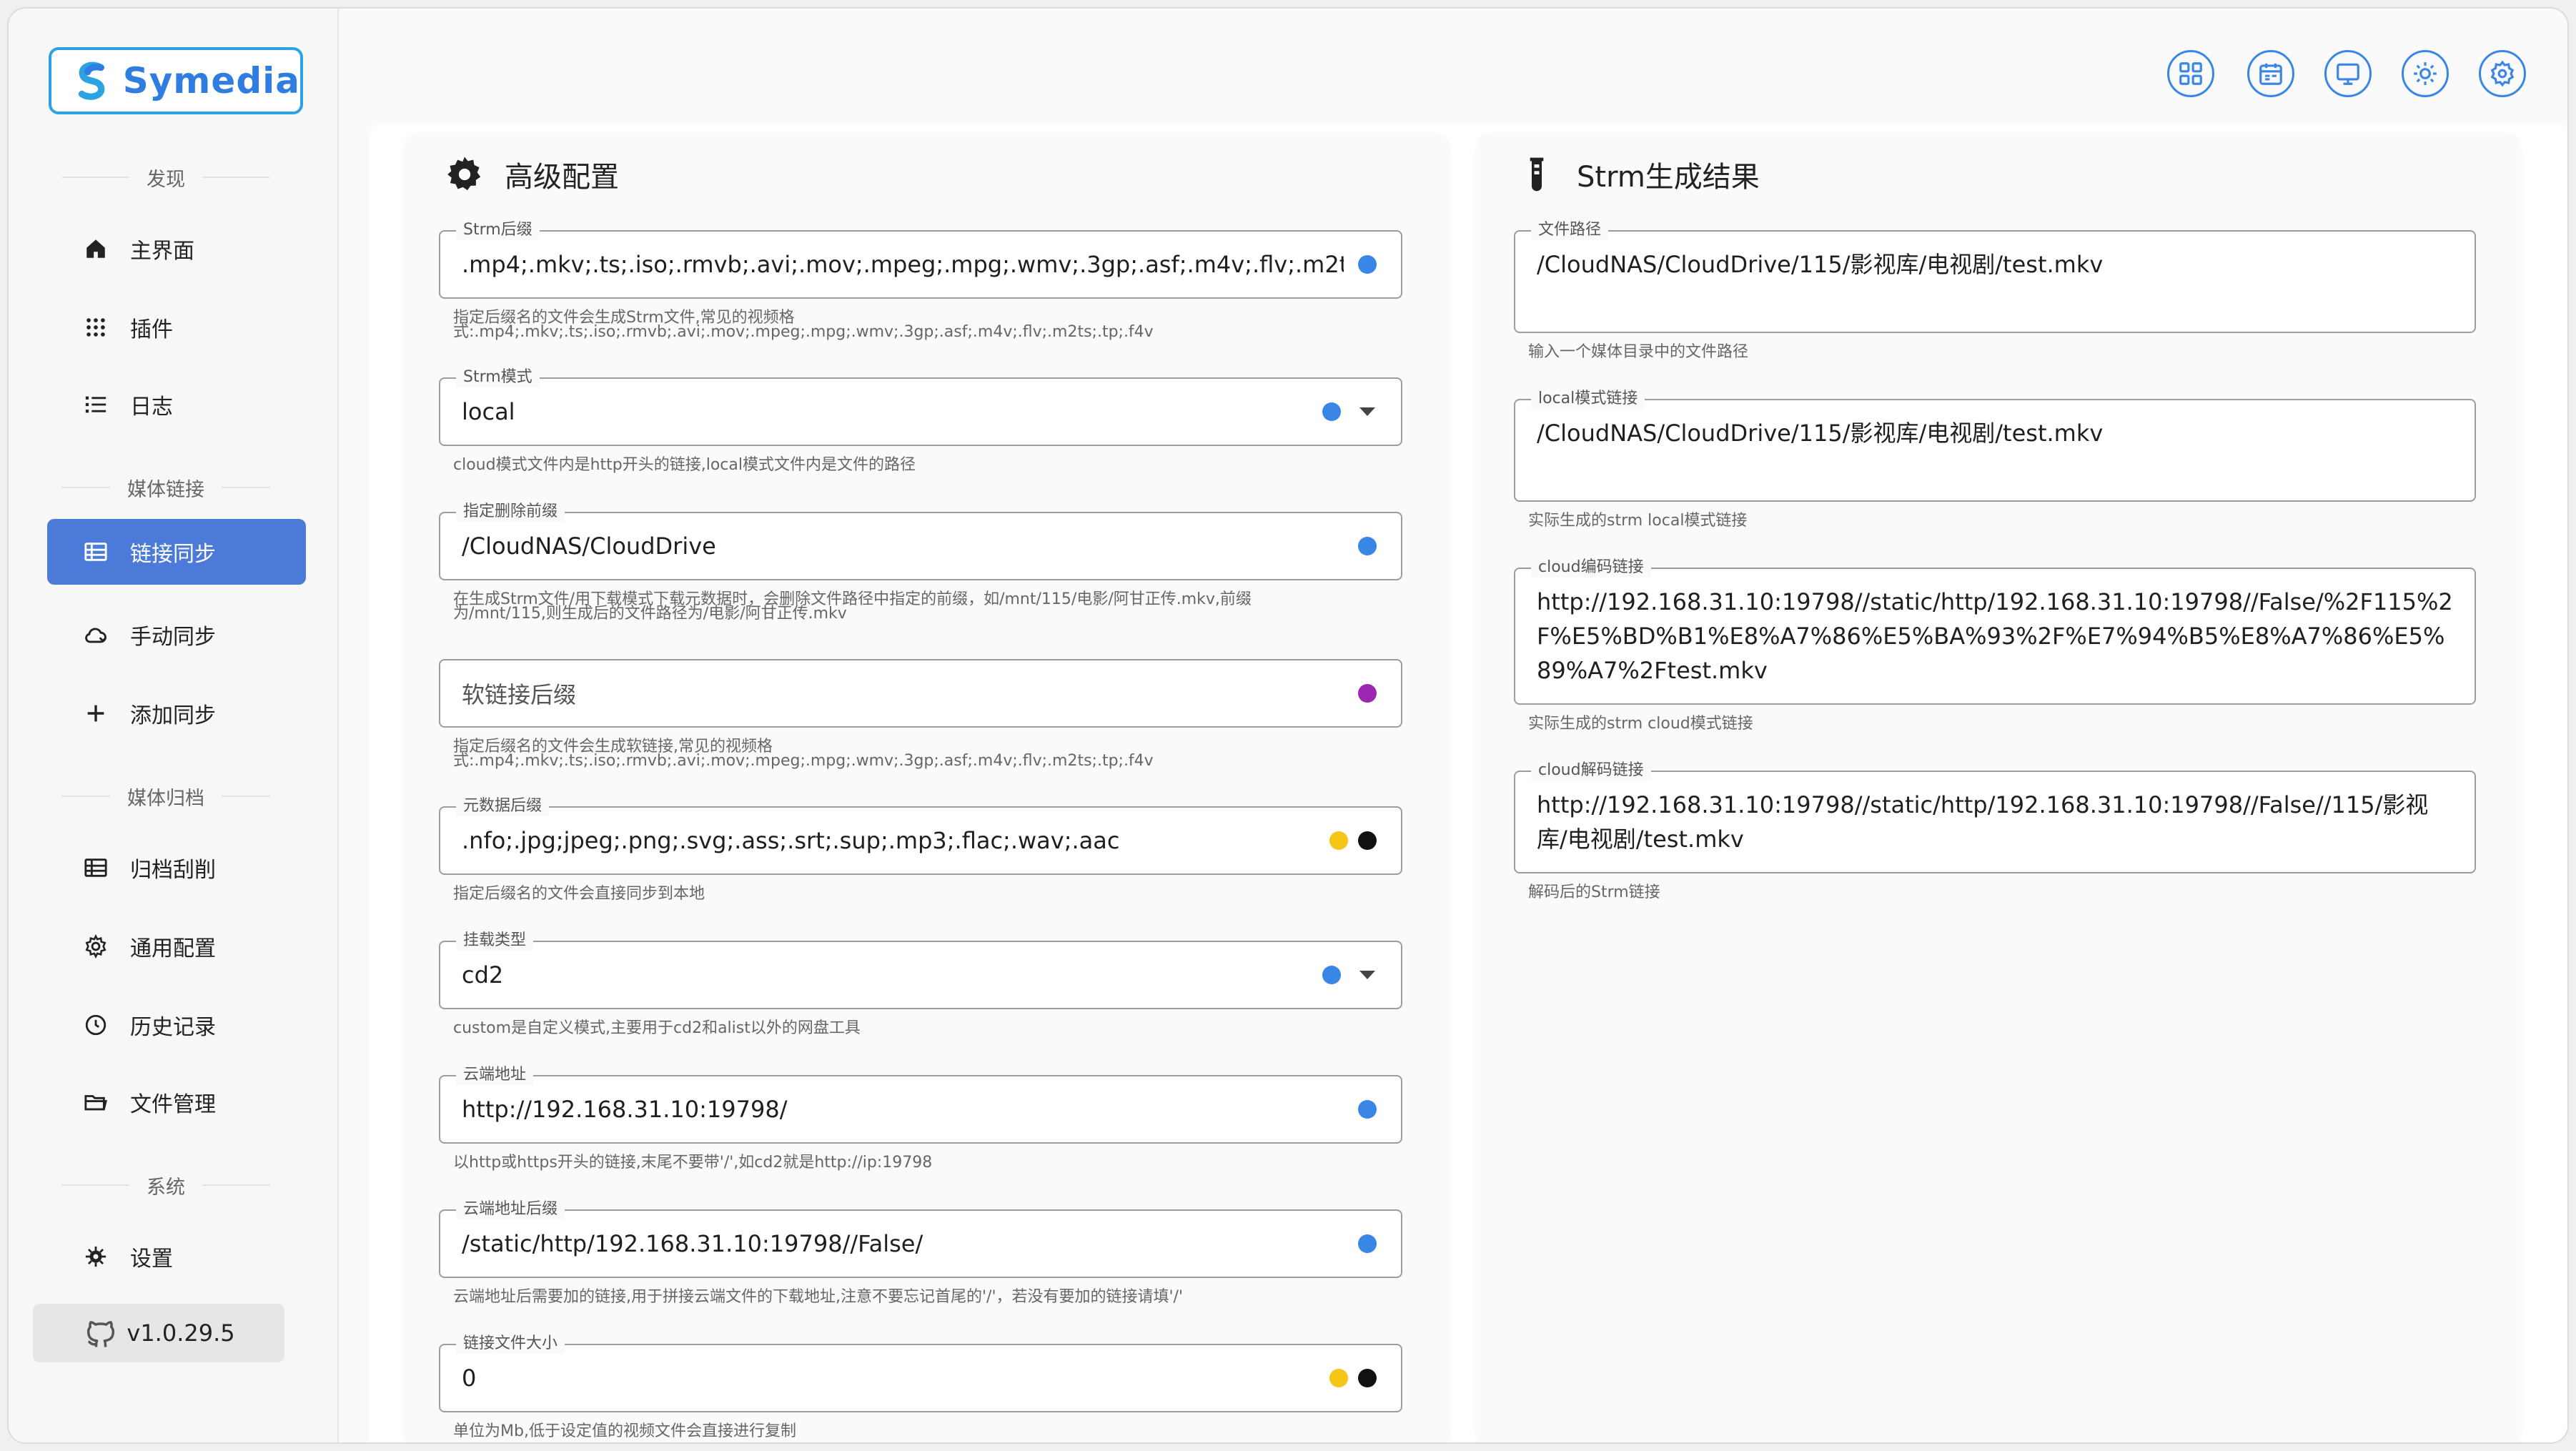 The width and height of the screenshot is (2576, 1451). I want to click on section-media-archive: 媒体归档, so click(166, 797).